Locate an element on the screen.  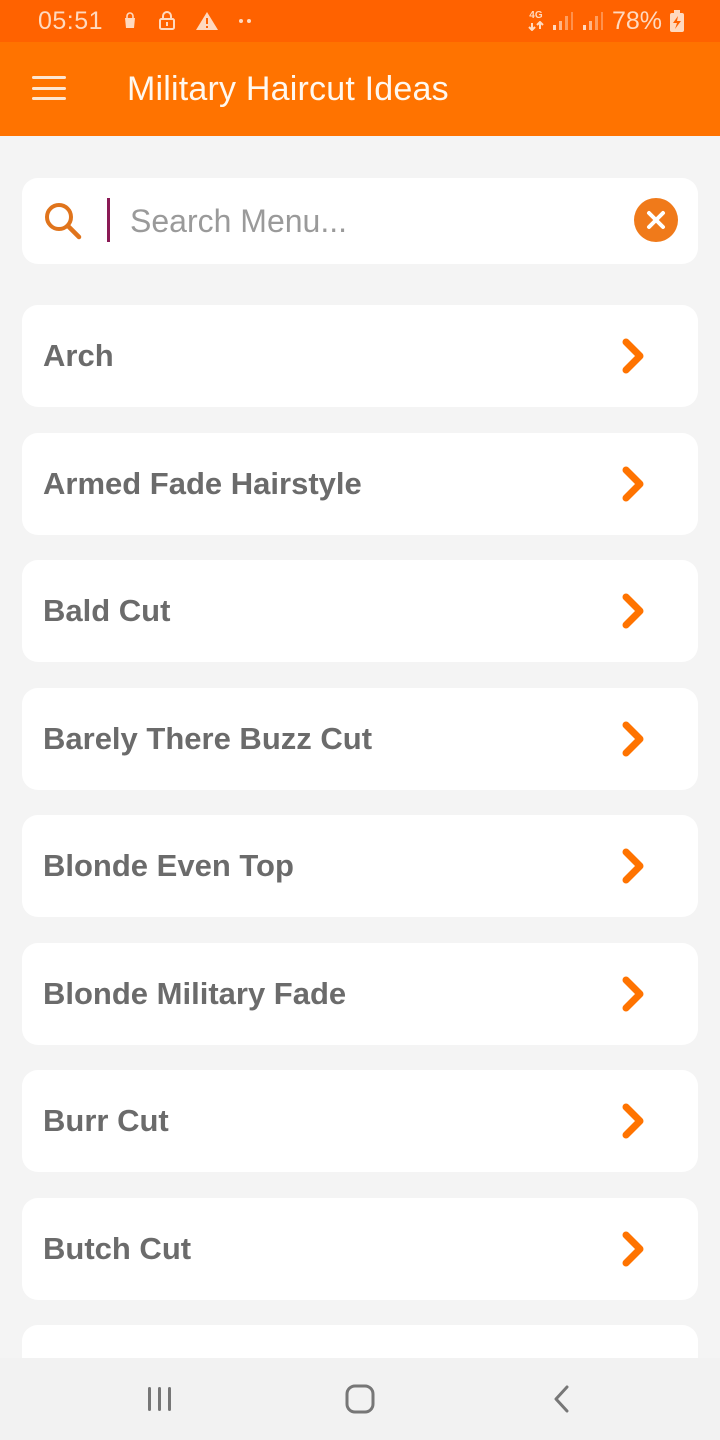
list-item-label: Bald Cut is located at coordinates (107, 610).